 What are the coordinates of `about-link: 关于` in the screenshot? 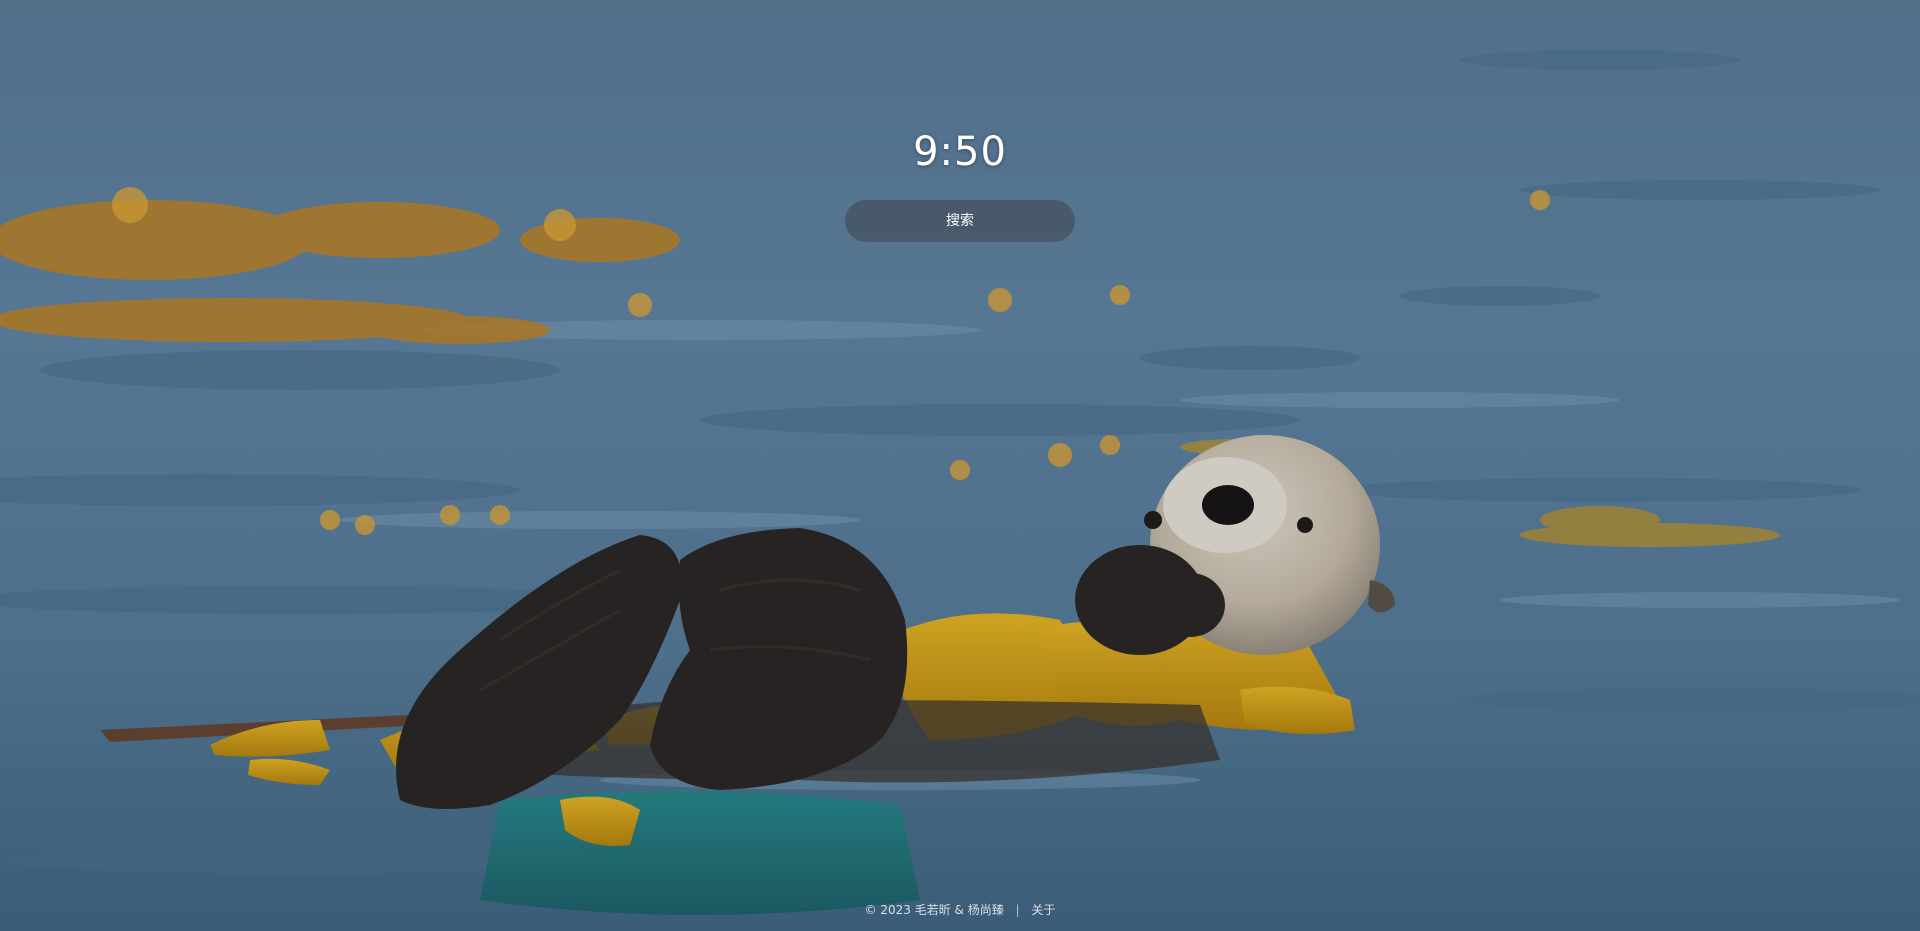 It's located at (1043, 910).